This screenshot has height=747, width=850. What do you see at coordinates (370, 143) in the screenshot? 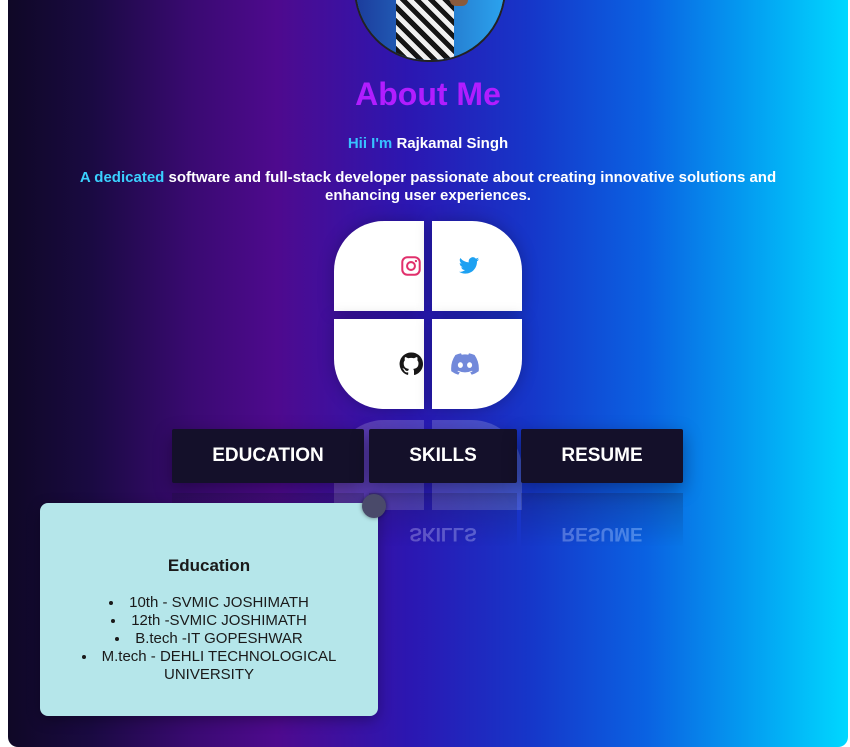
I see `greeting-prefix: Hii I'm` at bounding box center [370, 143].